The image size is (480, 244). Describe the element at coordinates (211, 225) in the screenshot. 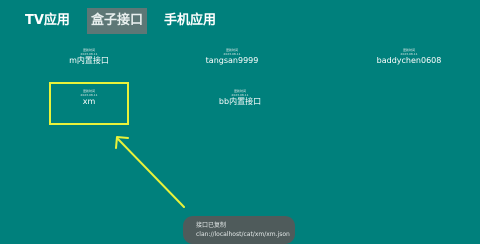

I see `toast-title: 接口已复制` at that location.